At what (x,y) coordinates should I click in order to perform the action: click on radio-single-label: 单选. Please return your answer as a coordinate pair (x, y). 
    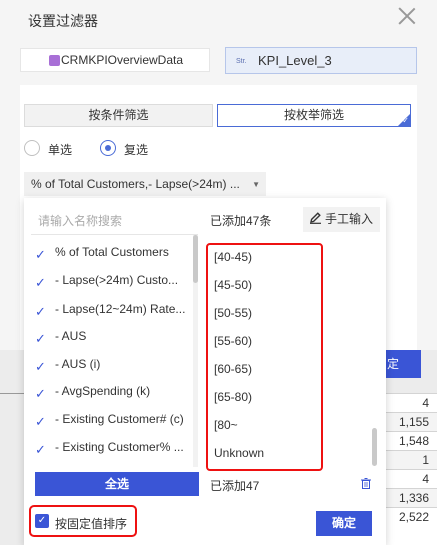
    Looking at the image, I should click on (60, 150).